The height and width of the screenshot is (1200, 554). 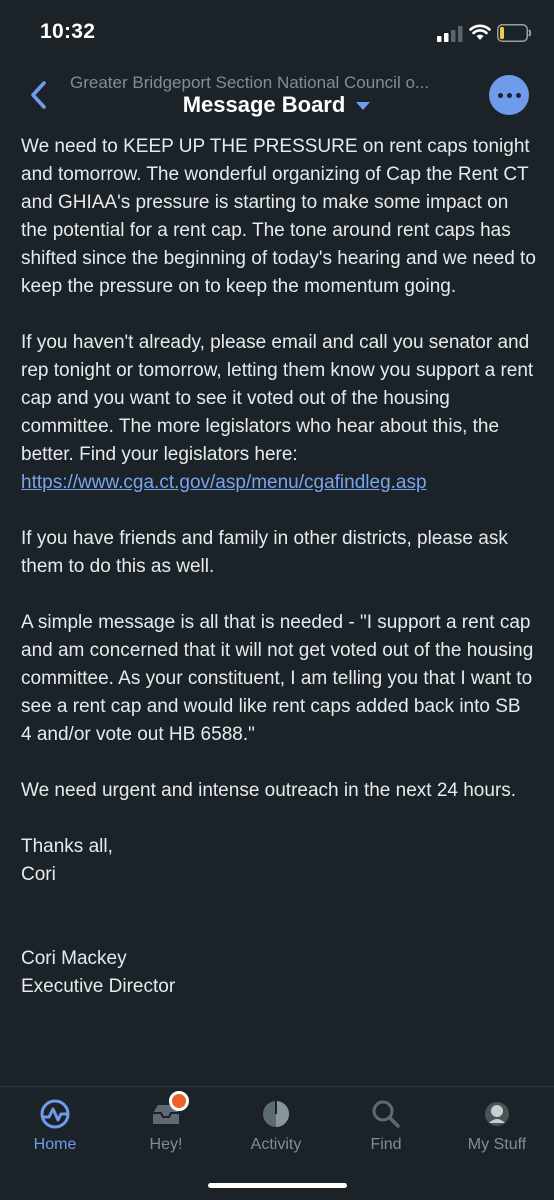 I want to click on title-dropdown: Message Board, so click(x=277, y=105).